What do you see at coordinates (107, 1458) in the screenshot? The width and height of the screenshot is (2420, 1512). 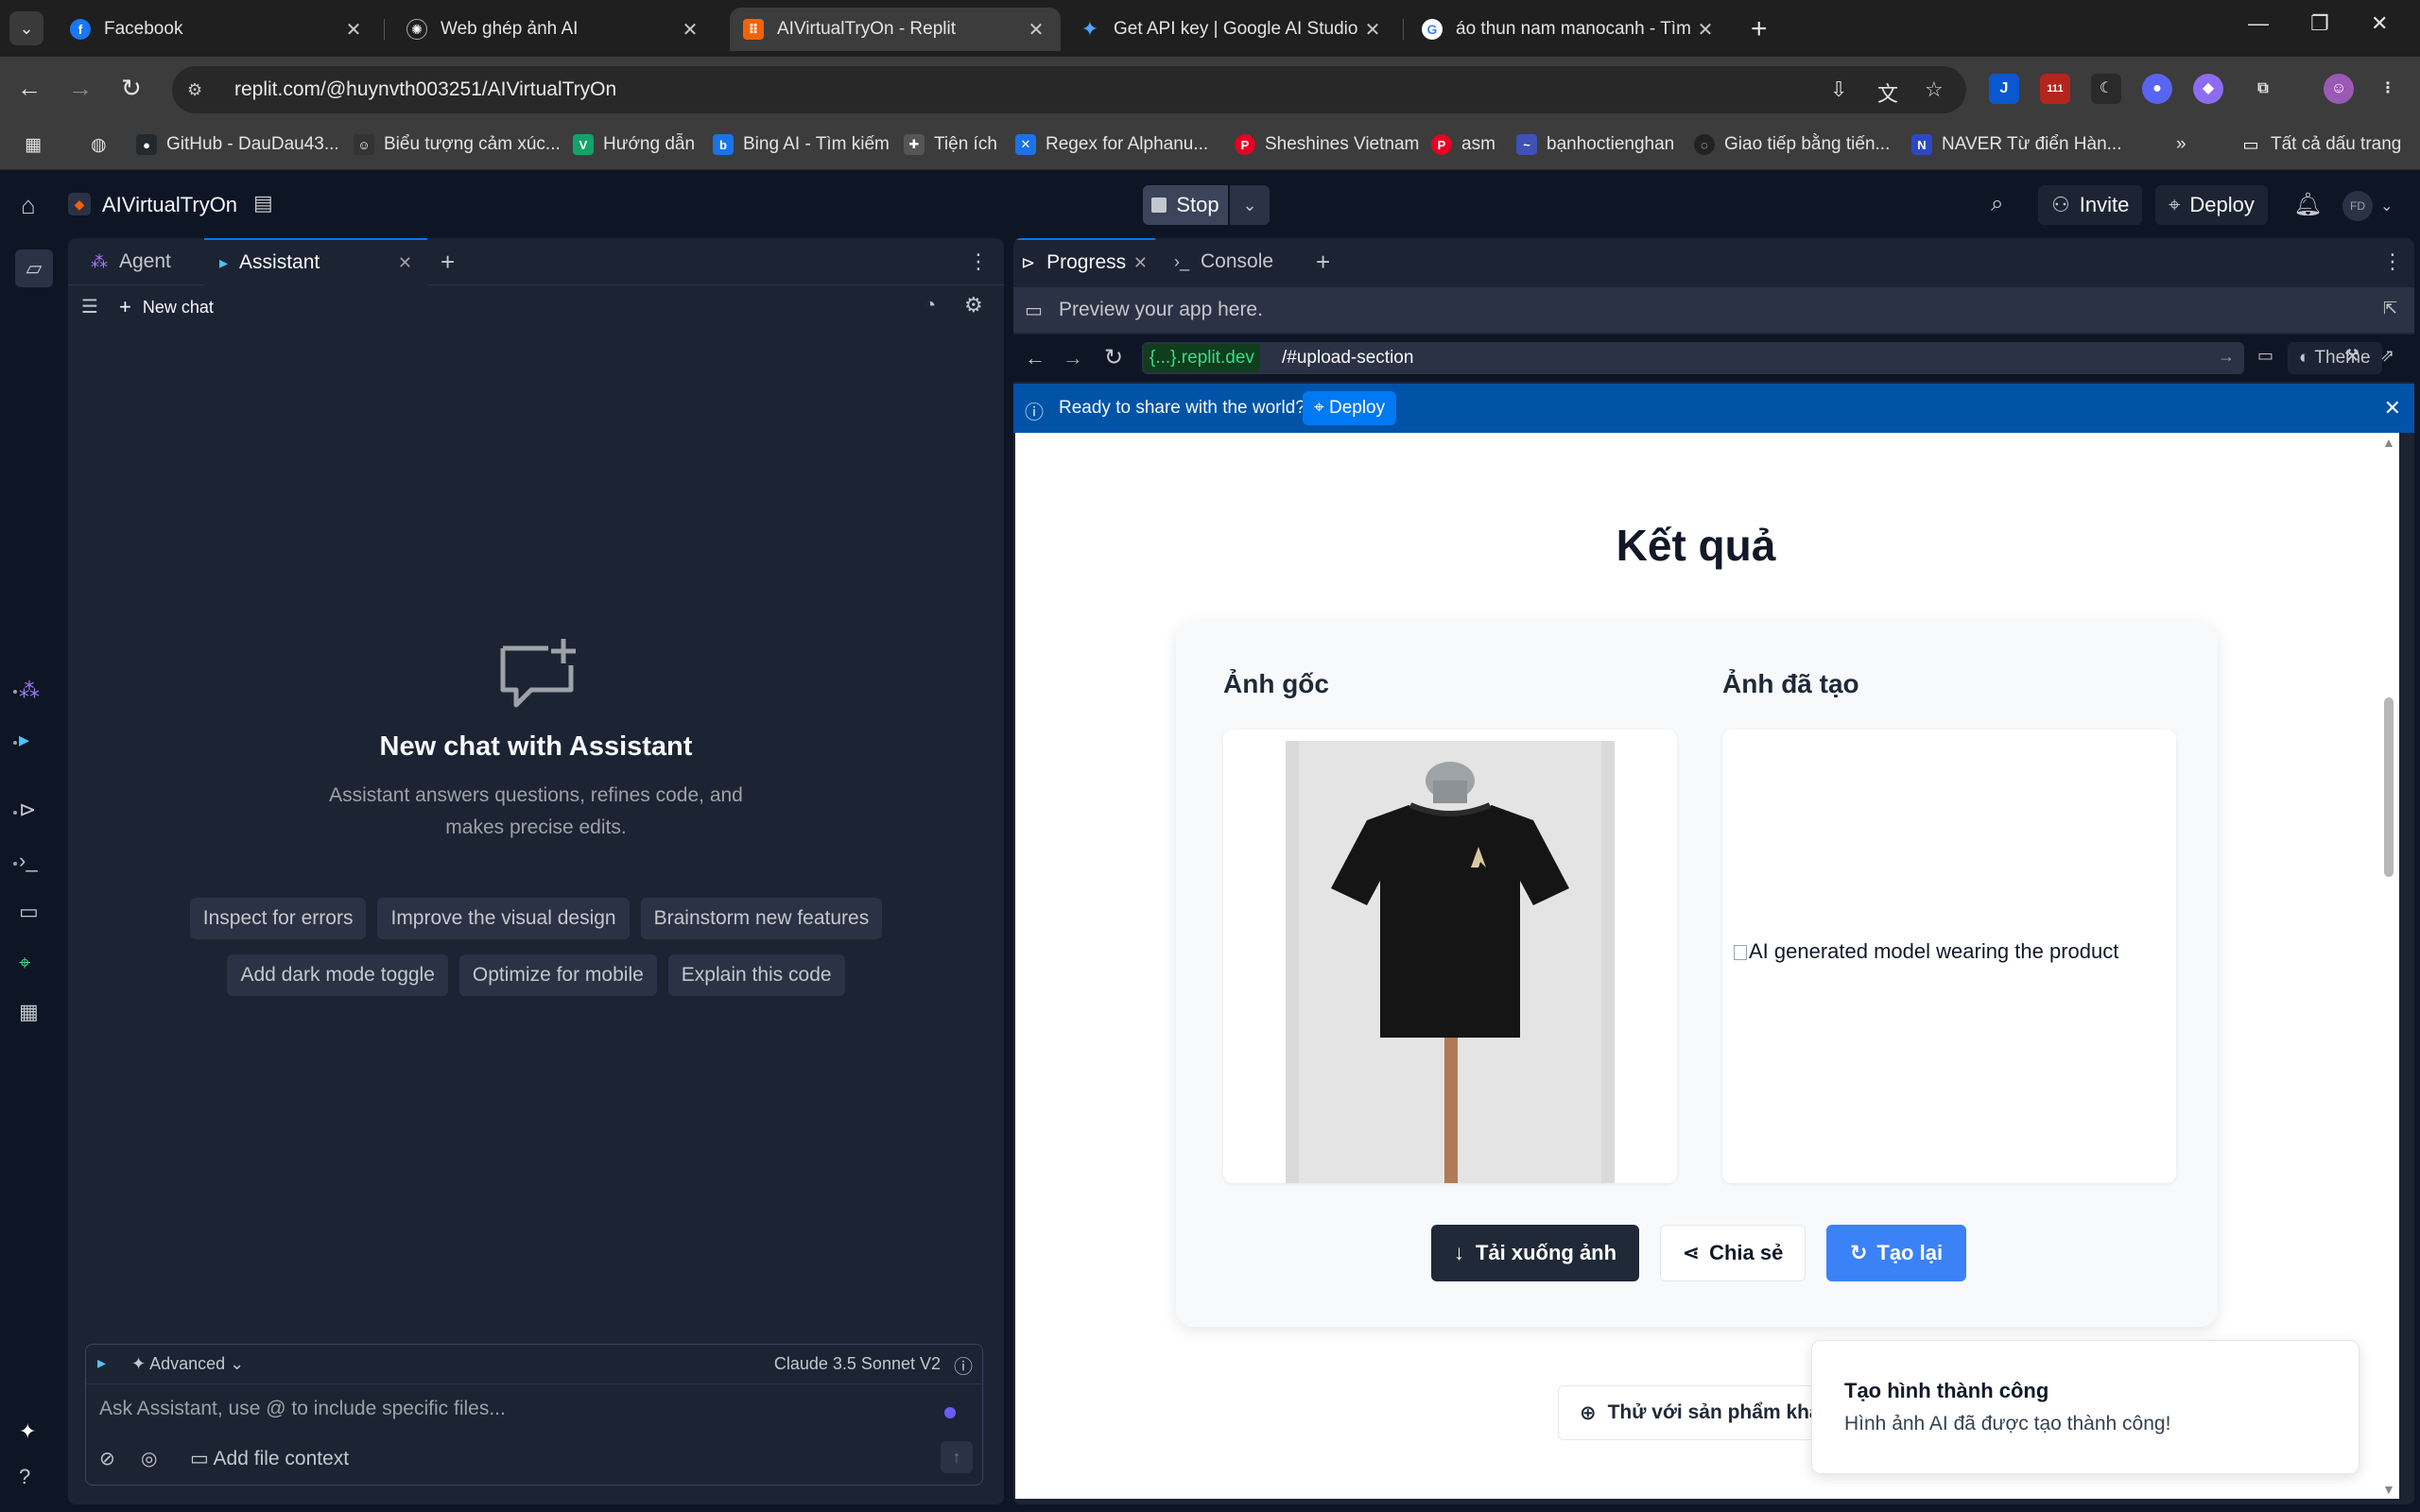 I see `attach-icon: ⊘` at bounding box center [107, 1458].